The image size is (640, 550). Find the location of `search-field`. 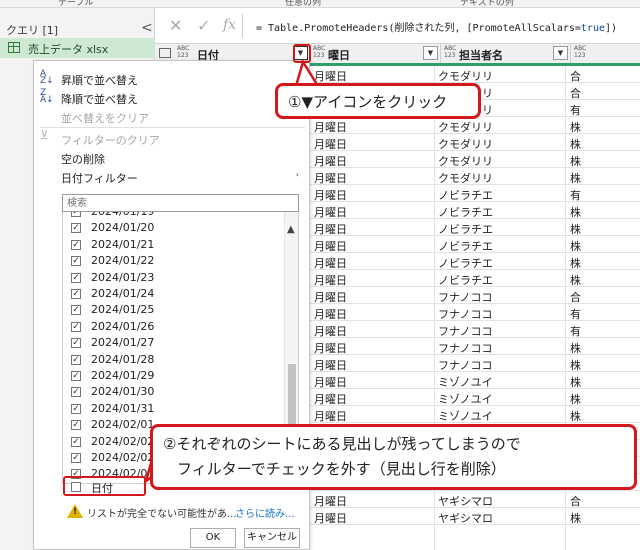

search-field is located at coordinates (180, 203).